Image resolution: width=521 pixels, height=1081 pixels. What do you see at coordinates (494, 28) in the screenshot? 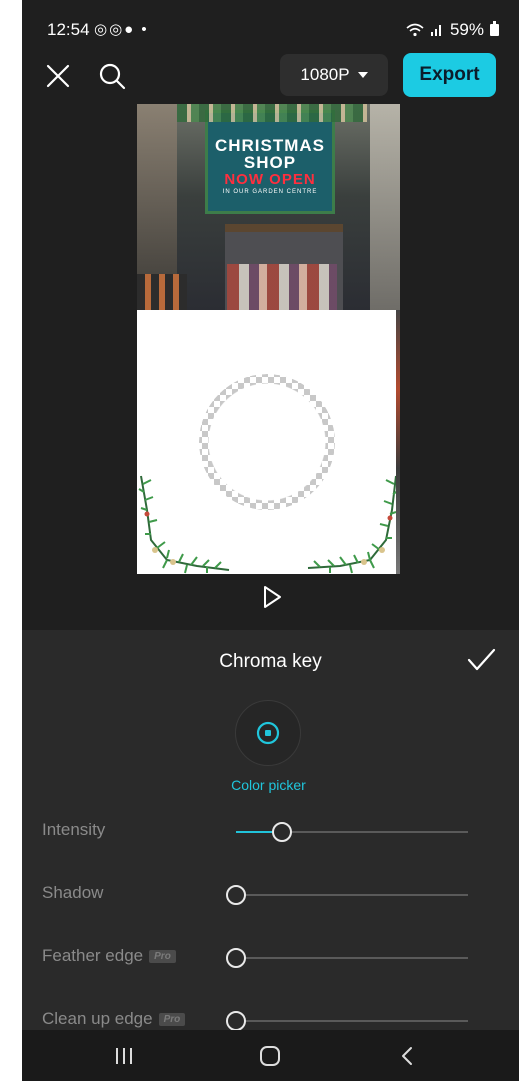
I see `battery-icon` at bounding box center [494, 28].